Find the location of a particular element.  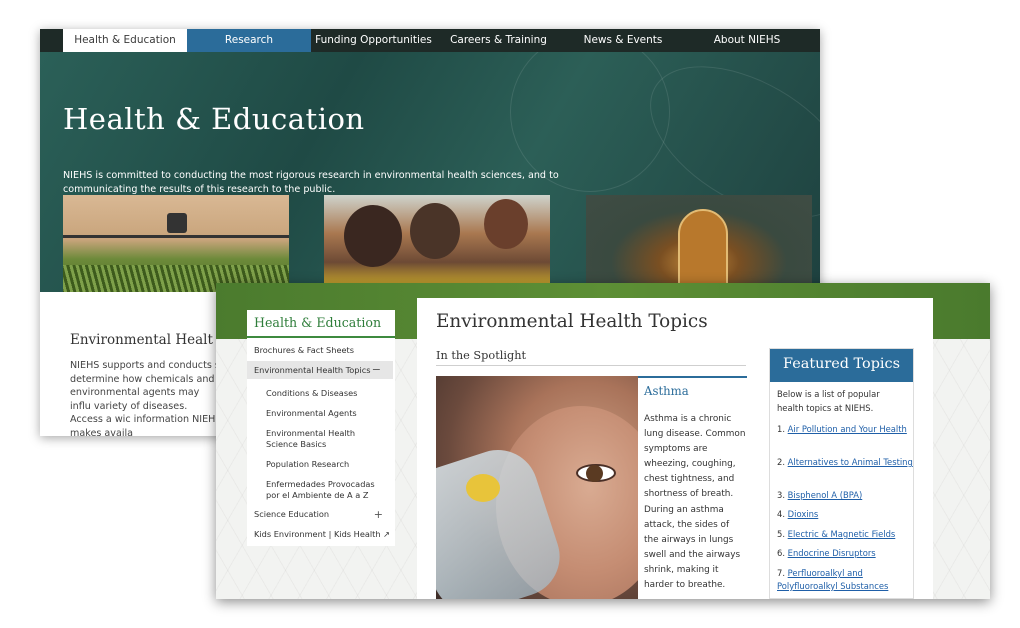

tractor is located at coordinates (177, 223).